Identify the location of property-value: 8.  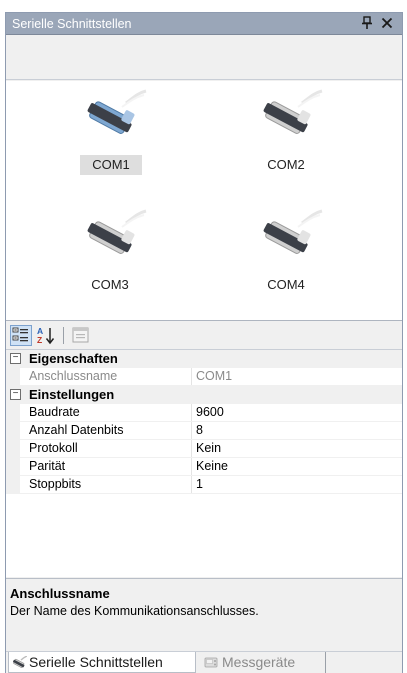
(199, 430).